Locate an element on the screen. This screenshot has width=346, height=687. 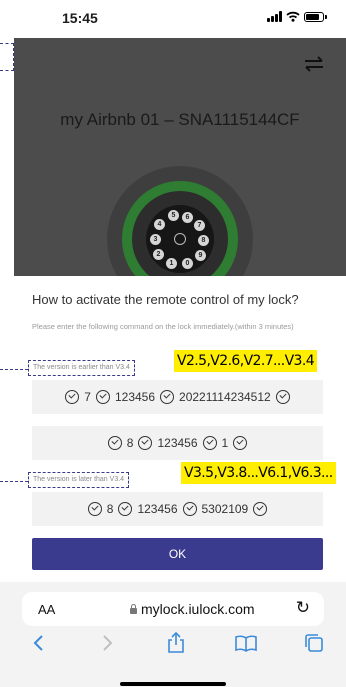
keypad-key: 0 is located at coordinates (187, 263).